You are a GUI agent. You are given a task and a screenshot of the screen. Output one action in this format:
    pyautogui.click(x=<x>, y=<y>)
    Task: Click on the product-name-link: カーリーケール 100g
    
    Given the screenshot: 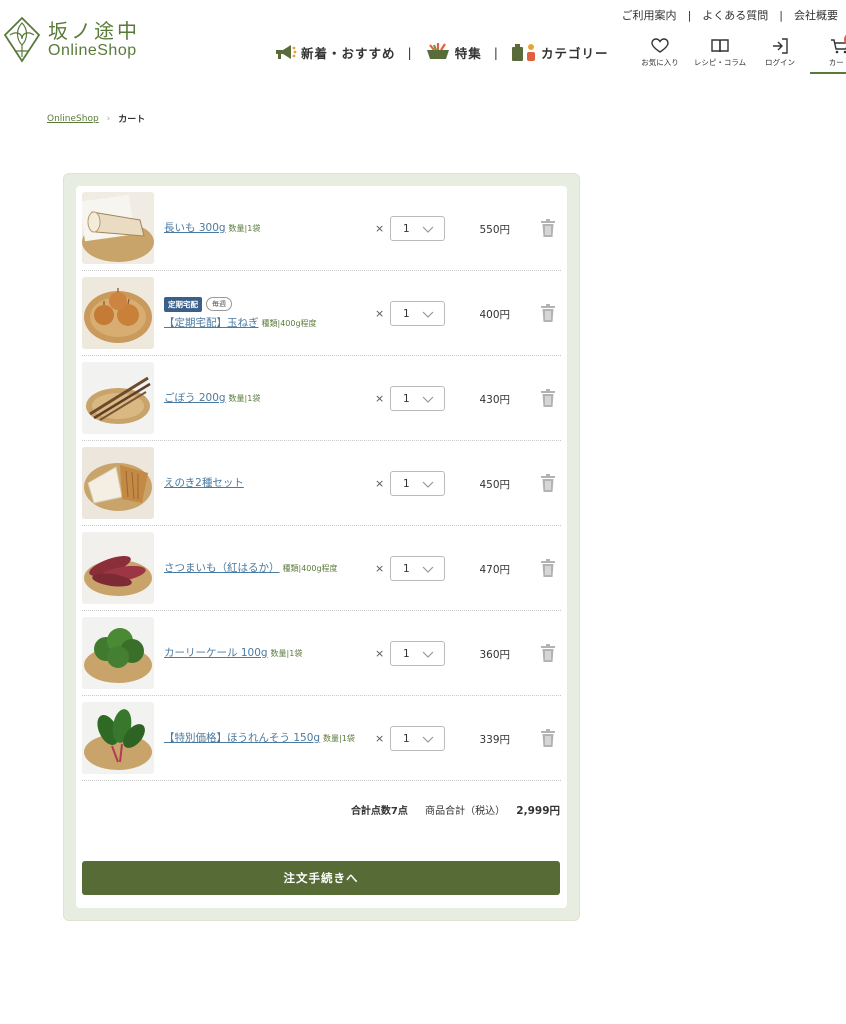 What is the action you would take?
    pyautogui.click(x=216, y=653)
    